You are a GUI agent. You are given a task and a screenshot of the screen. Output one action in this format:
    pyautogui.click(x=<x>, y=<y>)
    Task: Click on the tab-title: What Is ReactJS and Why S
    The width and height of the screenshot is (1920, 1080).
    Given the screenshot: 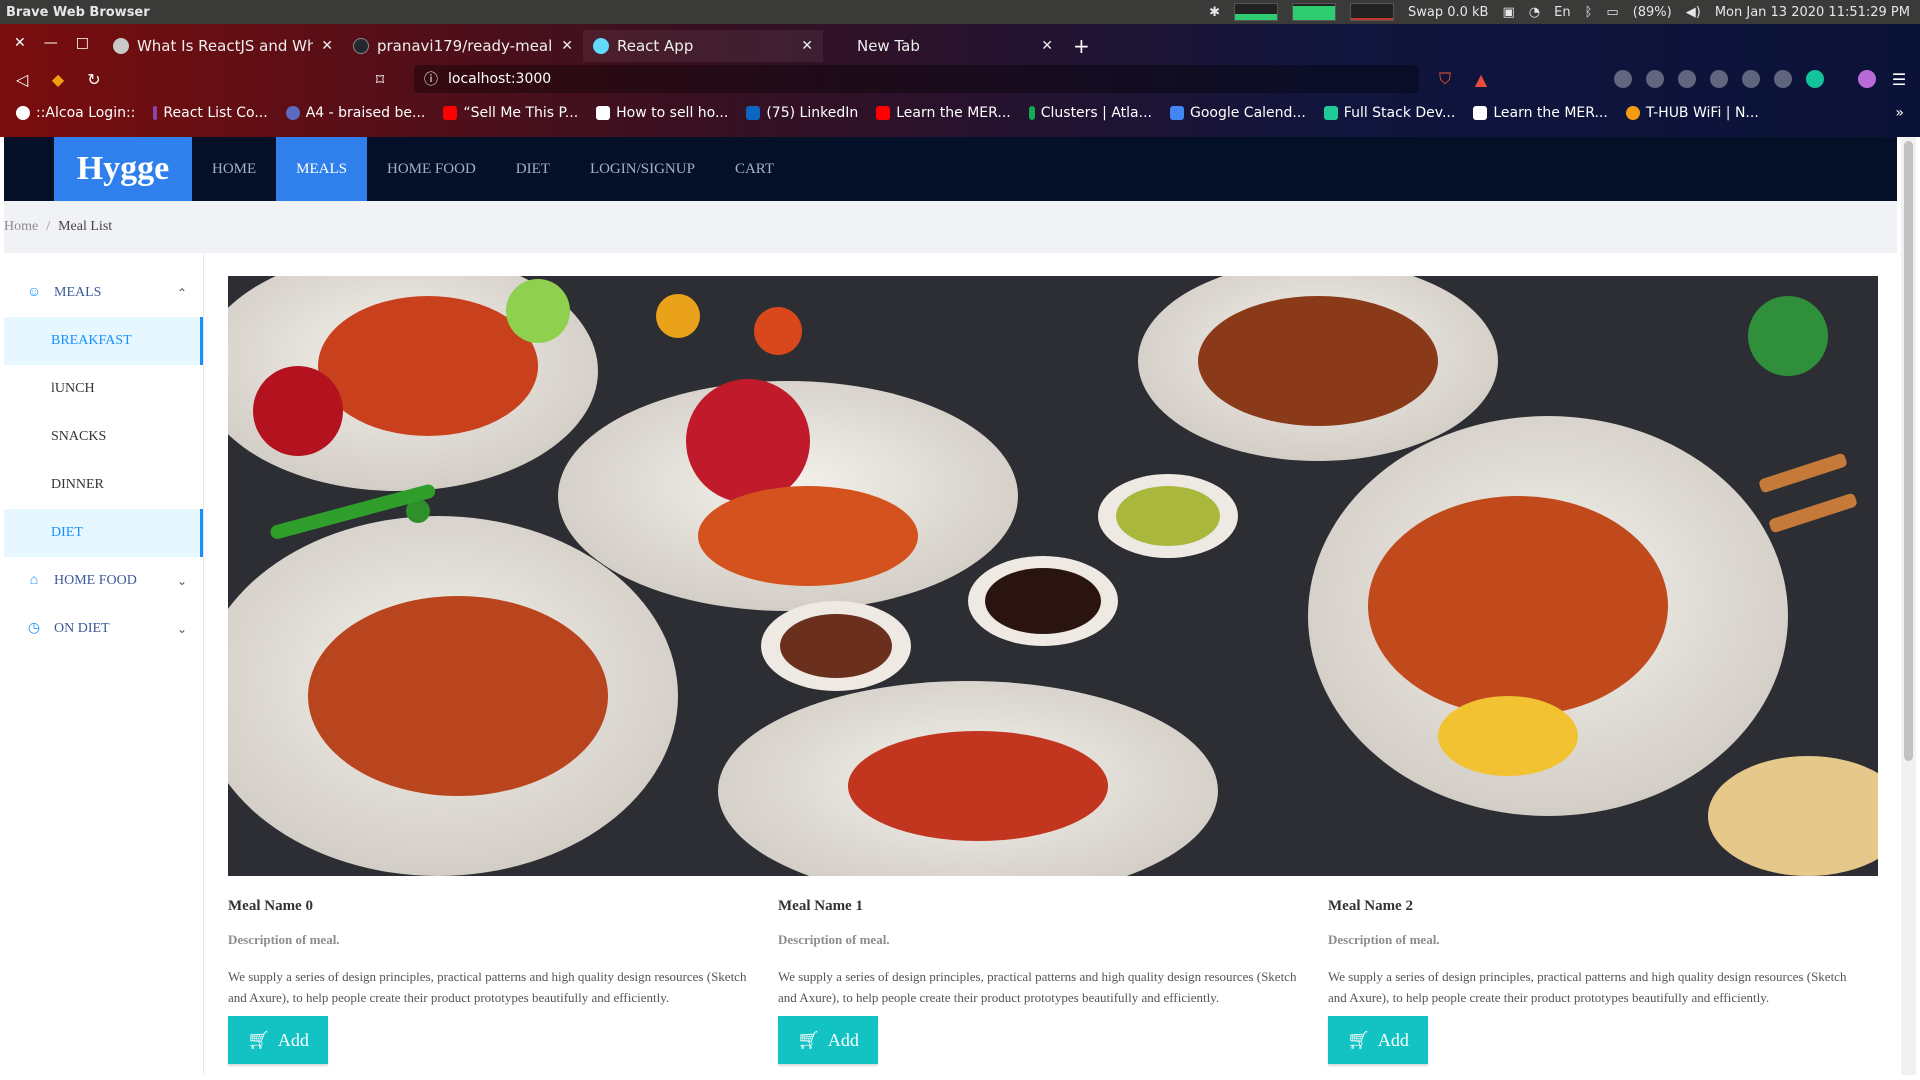 What is the action you would take?
    pyautogui.click(x=225, y=46)
    